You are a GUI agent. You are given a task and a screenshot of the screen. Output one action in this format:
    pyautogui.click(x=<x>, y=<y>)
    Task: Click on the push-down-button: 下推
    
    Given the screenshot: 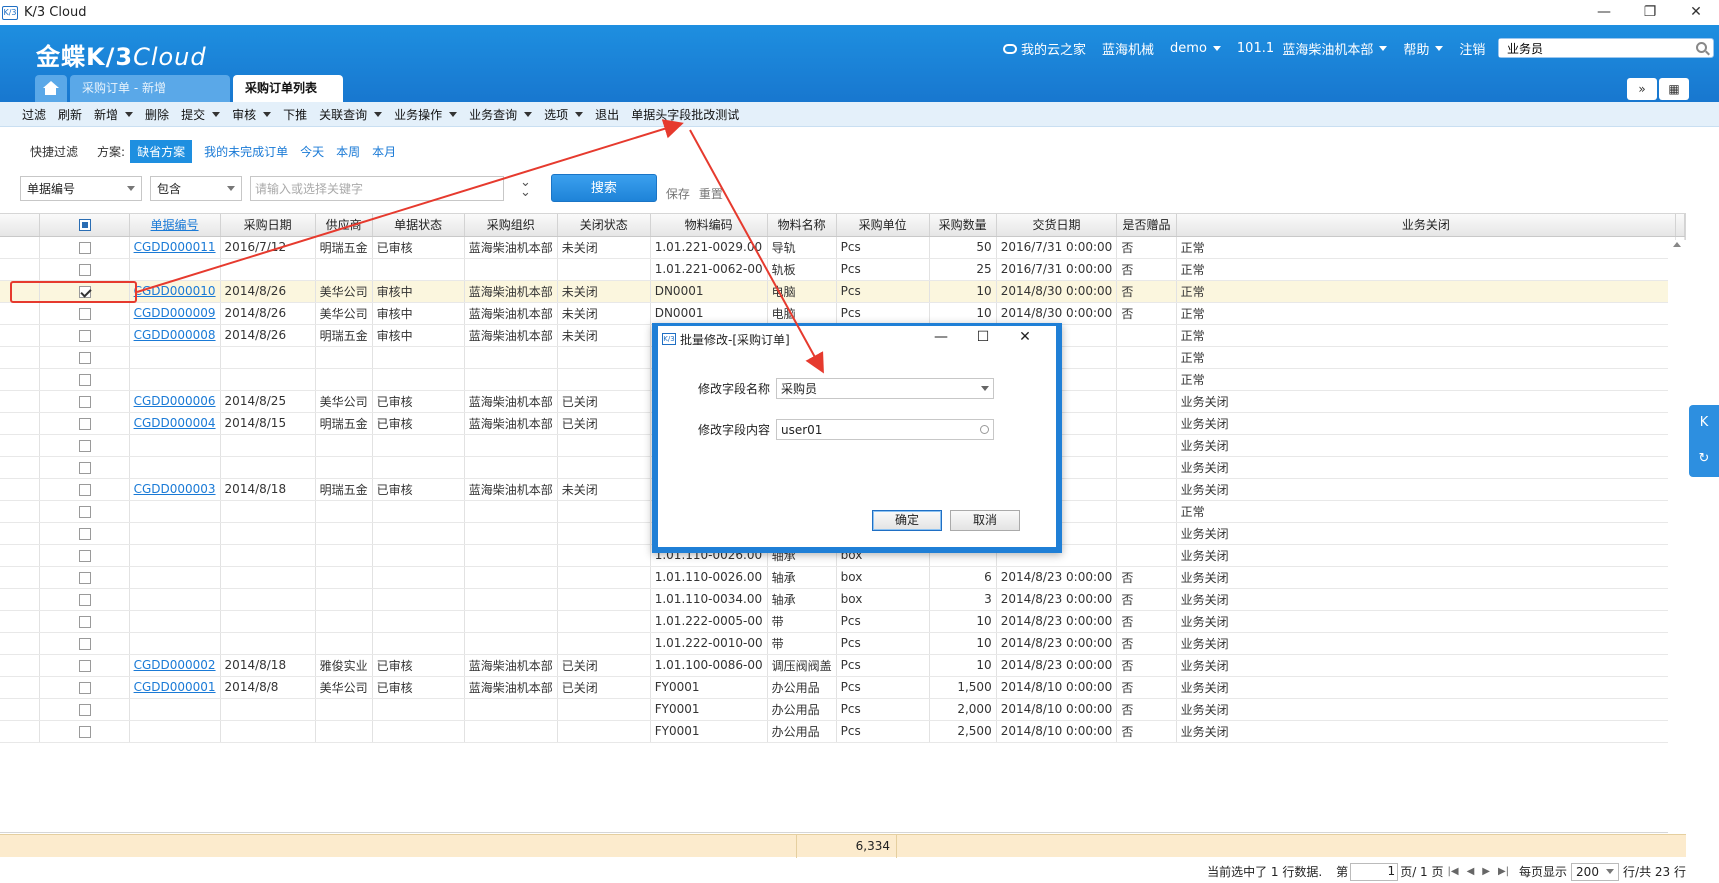 What is the action you would take?
    pyautogui.click(x=295, y=114)
    